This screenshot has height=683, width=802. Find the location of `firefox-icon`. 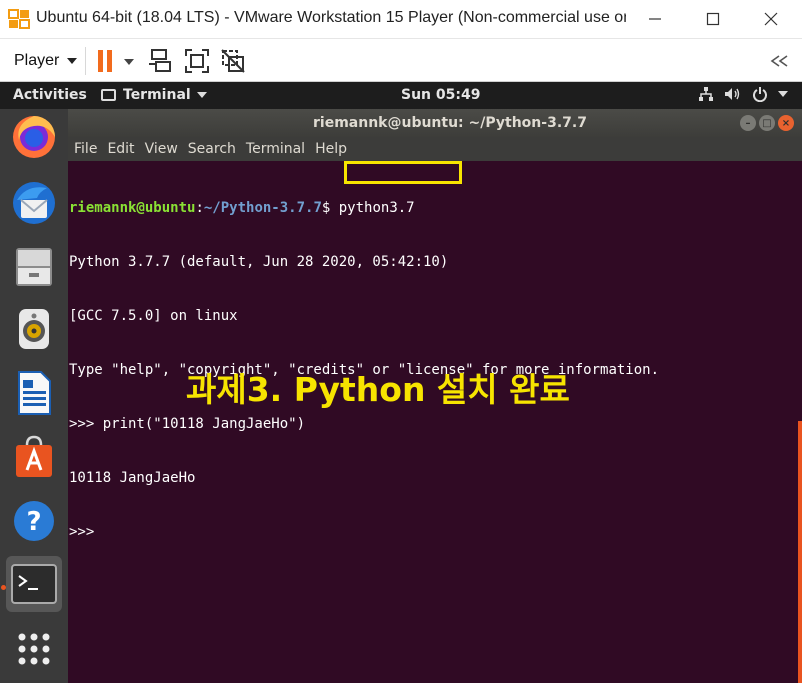

firefox-icon is located at coordinates (34, 137).